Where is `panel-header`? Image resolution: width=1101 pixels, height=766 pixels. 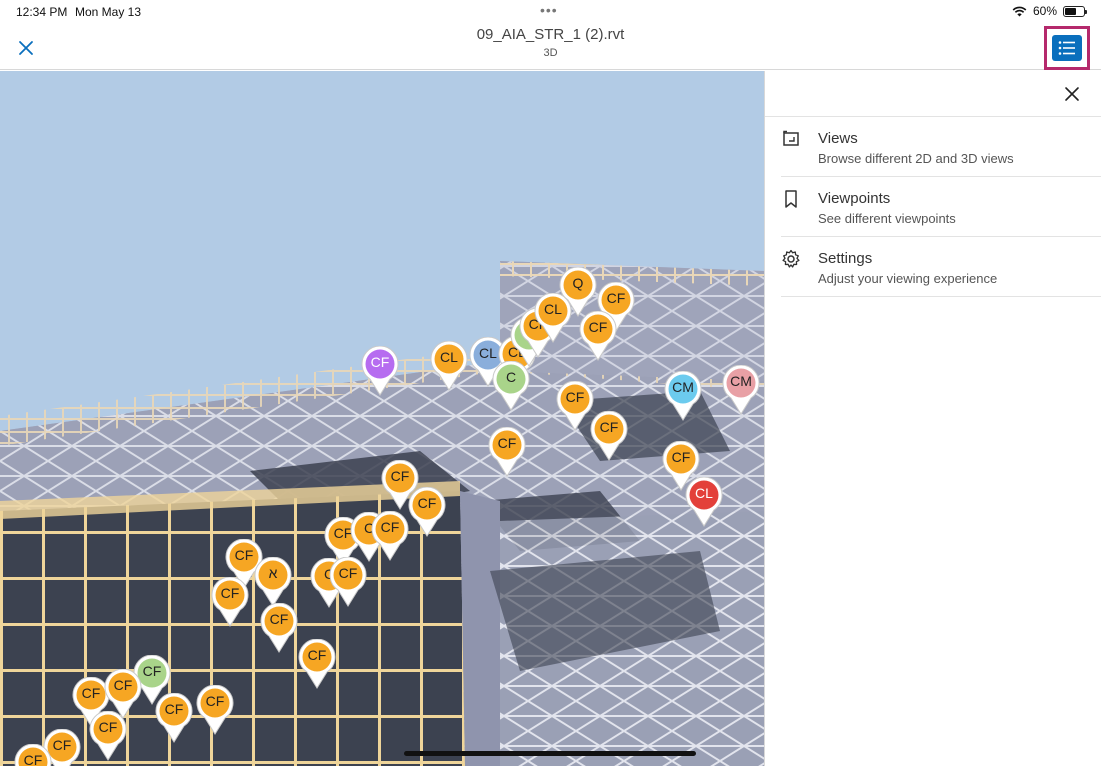 panel-header is located at coordinates (933, 94).